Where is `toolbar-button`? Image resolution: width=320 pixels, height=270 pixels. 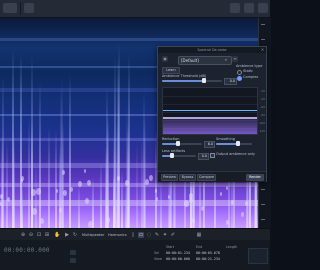
toolbar-button is located at coordinates (29, 8).